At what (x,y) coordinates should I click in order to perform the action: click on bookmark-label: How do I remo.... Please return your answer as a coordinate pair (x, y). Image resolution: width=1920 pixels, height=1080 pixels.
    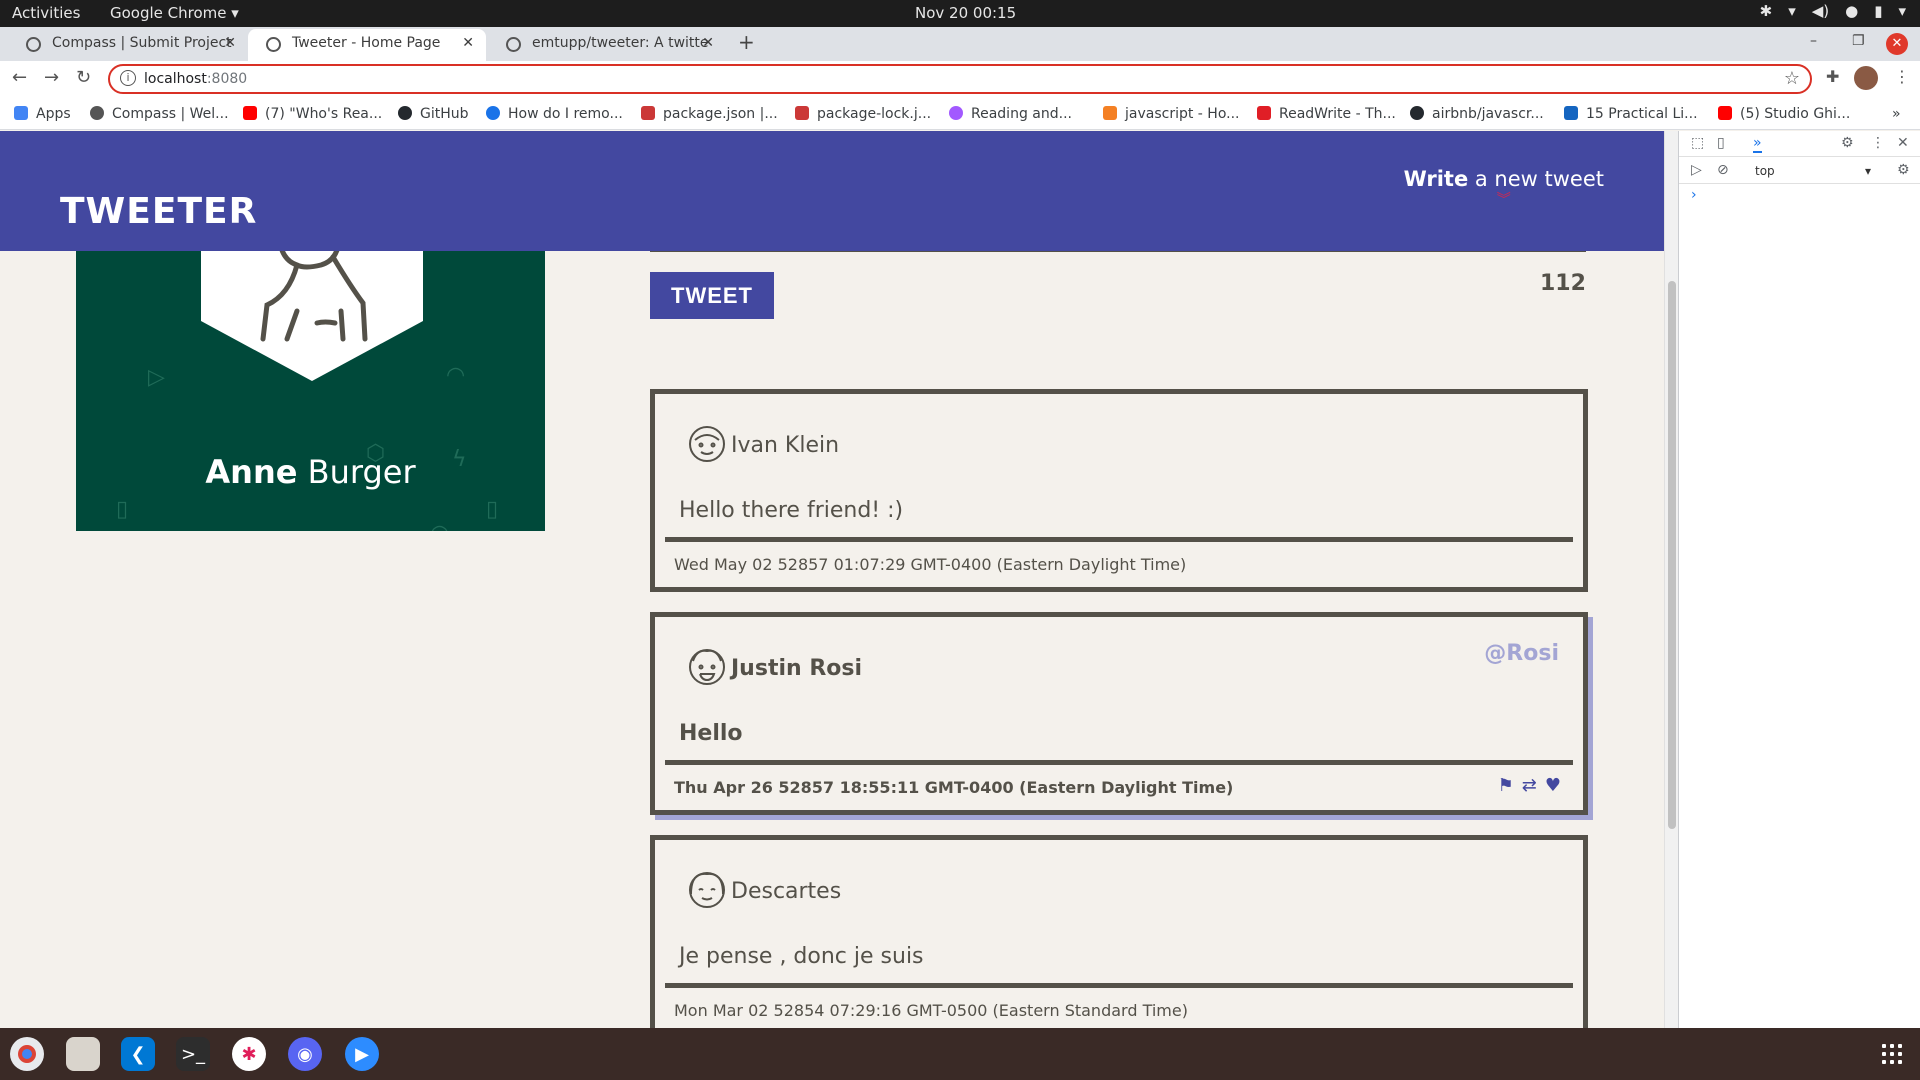
    Looking at the image, I should click on (565, 114).